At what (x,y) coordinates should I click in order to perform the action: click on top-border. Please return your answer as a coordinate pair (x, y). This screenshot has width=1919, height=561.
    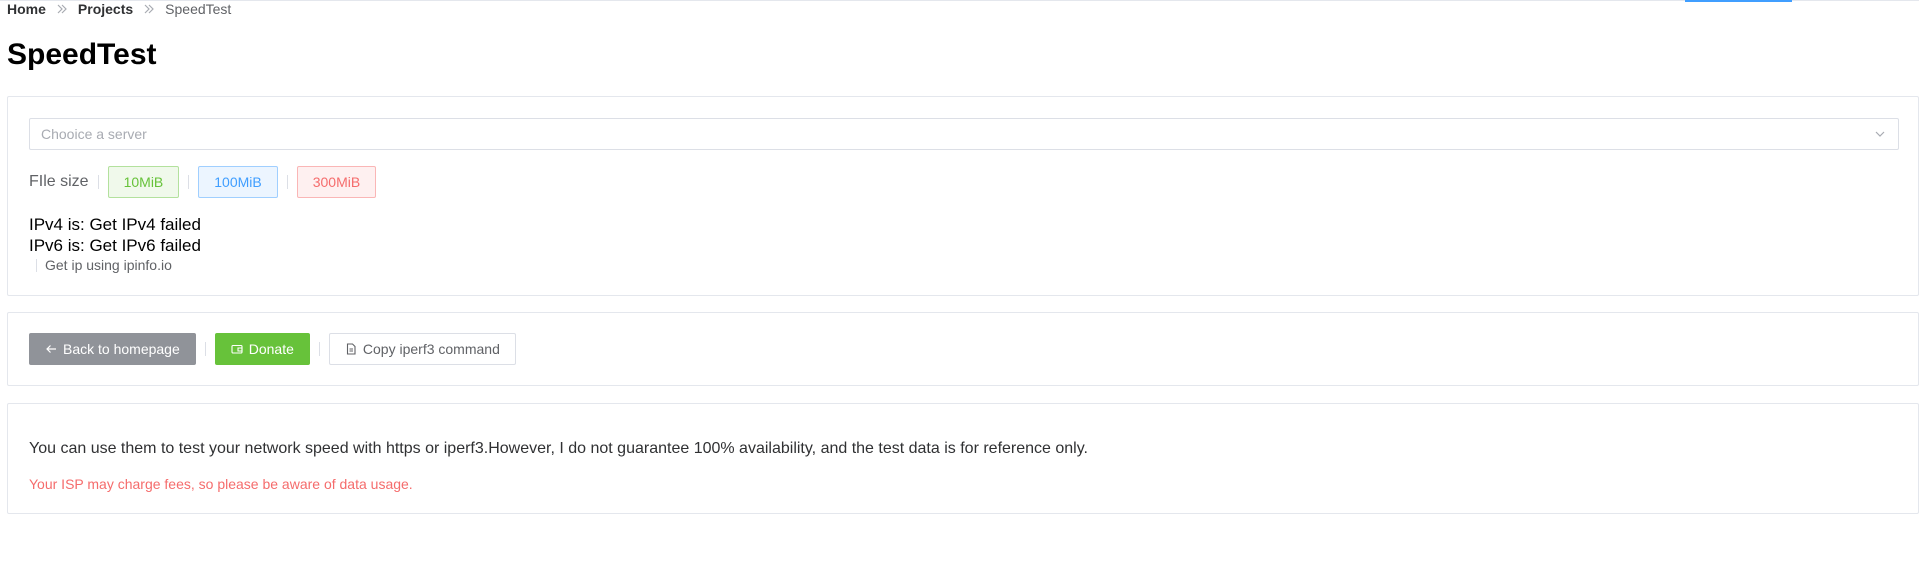
    Looking at the image, I should click on (959, 0).